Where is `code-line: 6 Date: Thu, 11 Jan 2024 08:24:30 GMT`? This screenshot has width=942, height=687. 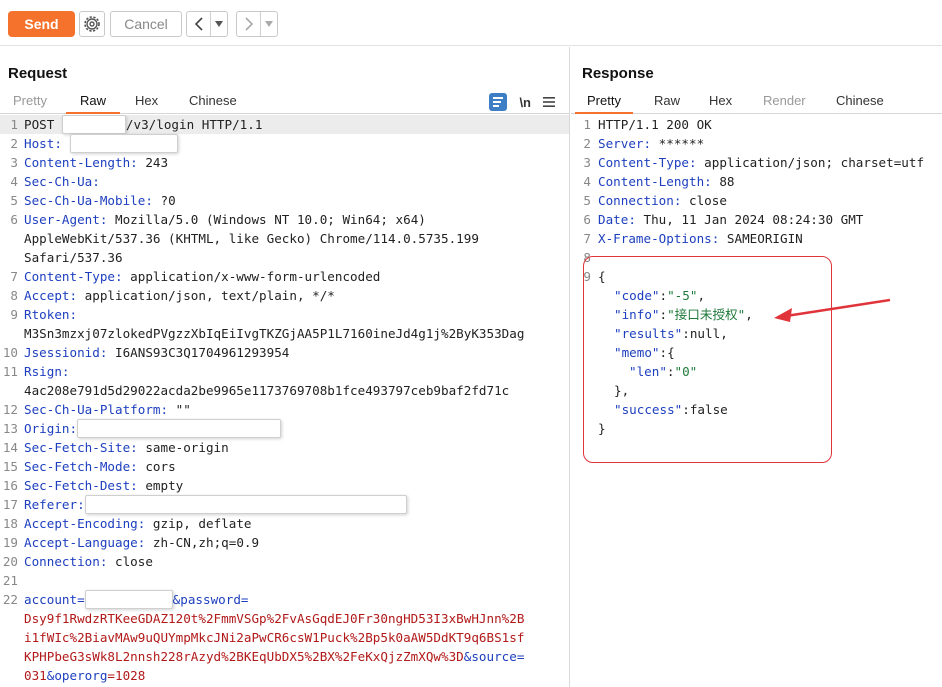
code-line: 6 Date: Thu, 11 Jan 2024 08:24:30 GMT is located at coordinates (723, 219).